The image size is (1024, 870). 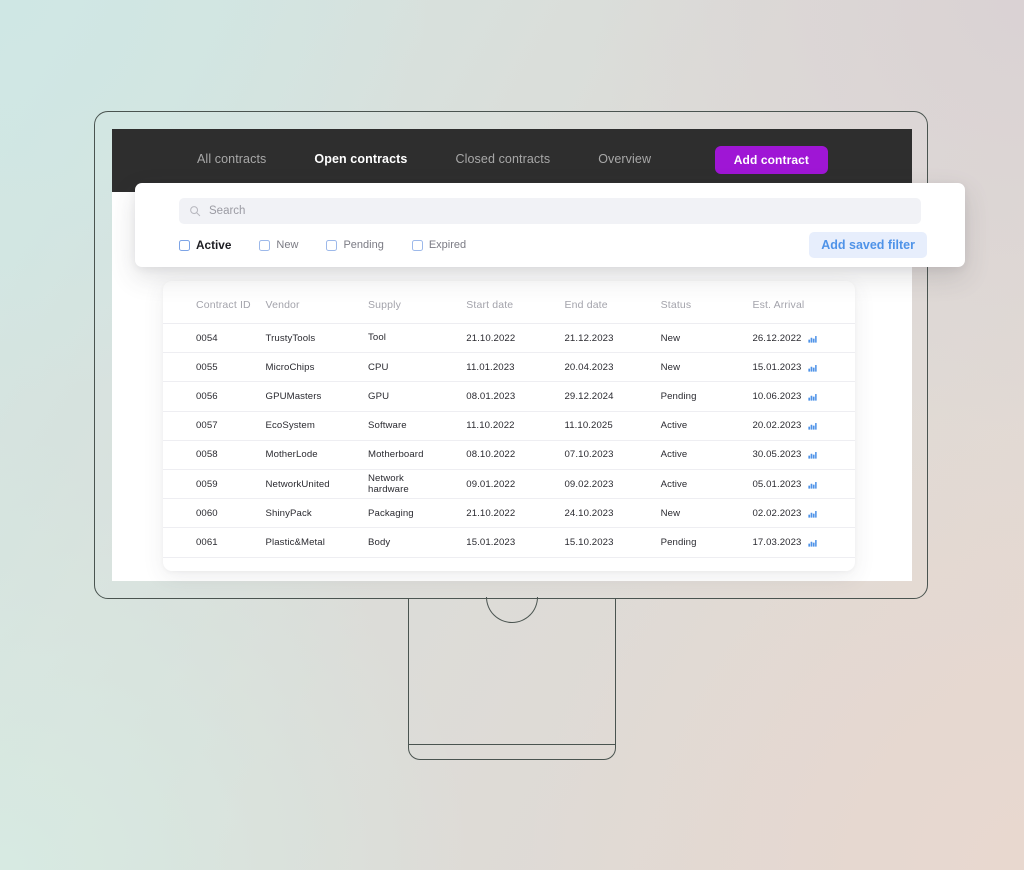 I want to click on cell-supply: Packaging, so click(x=391, y=513).